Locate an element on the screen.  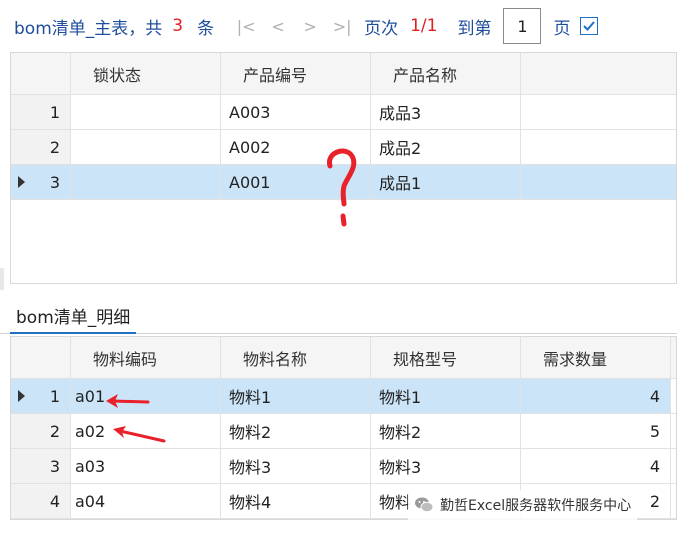
table-row: 1 A003 成品3 is located at coordinates (343, 112).